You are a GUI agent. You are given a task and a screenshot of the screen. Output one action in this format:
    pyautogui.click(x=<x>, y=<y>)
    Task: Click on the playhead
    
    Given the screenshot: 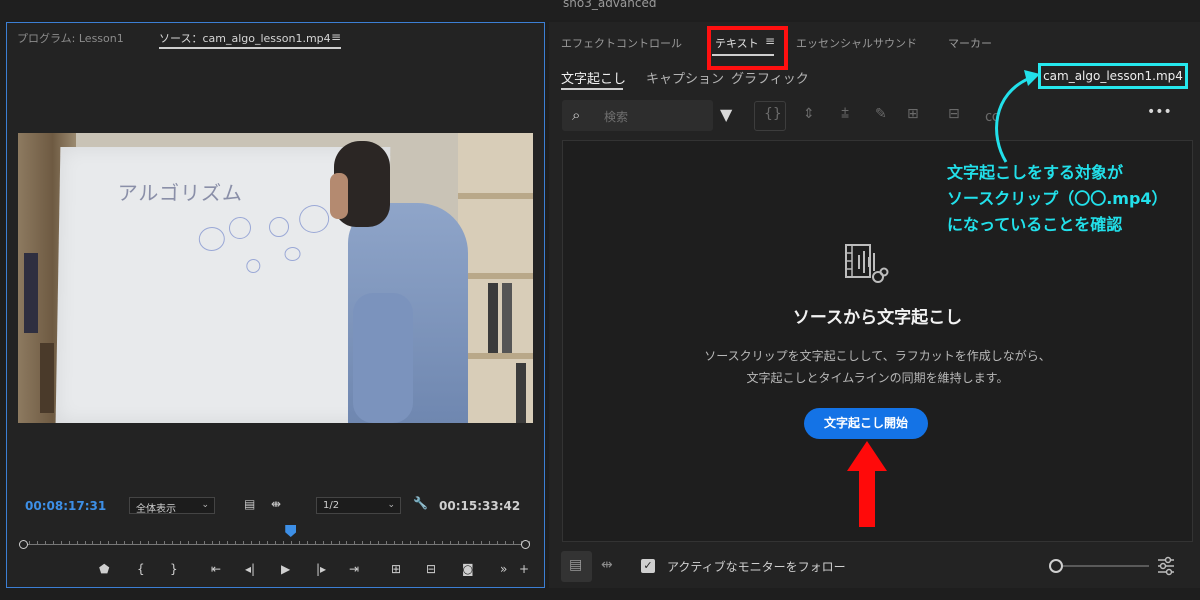 What is the action you would take?
    pyautogui.click(x=291, y=531)
    